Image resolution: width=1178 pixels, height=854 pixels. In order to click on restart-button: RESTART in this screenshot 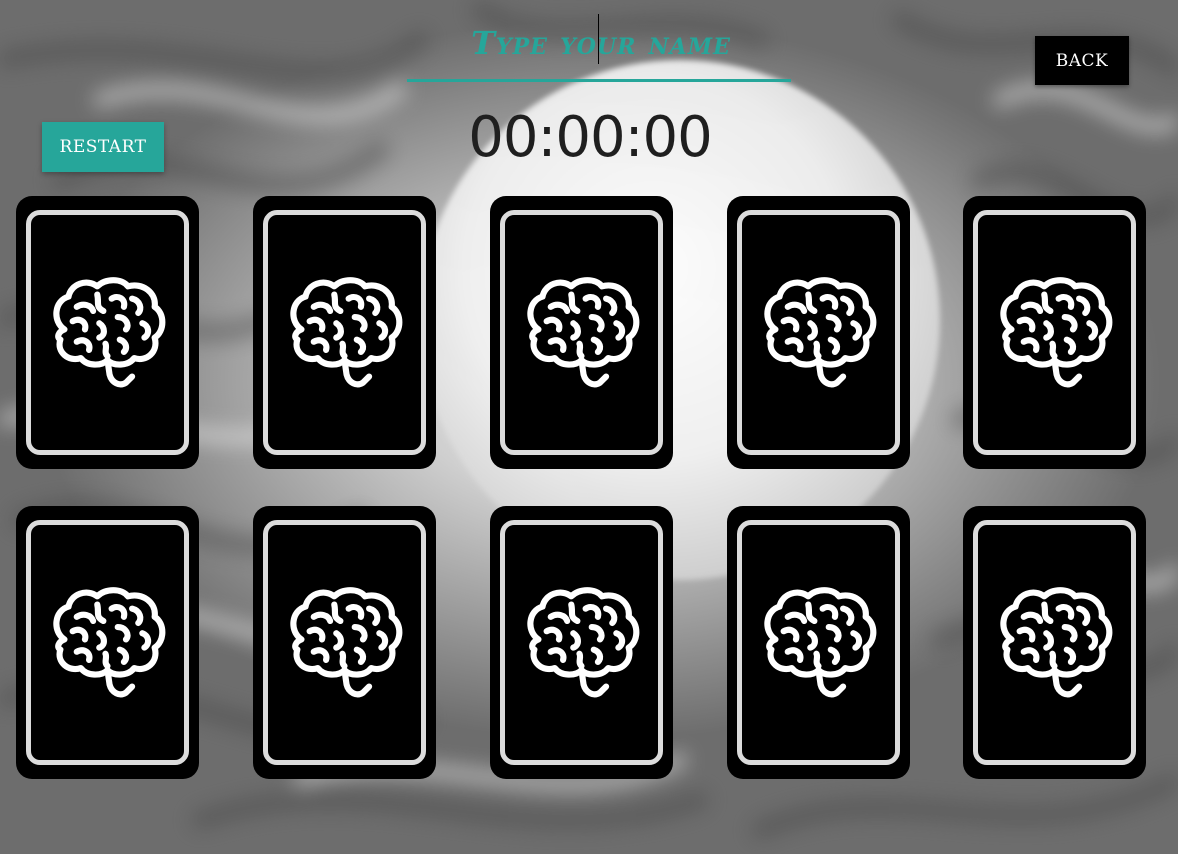, I will do `click(103, 147)`.